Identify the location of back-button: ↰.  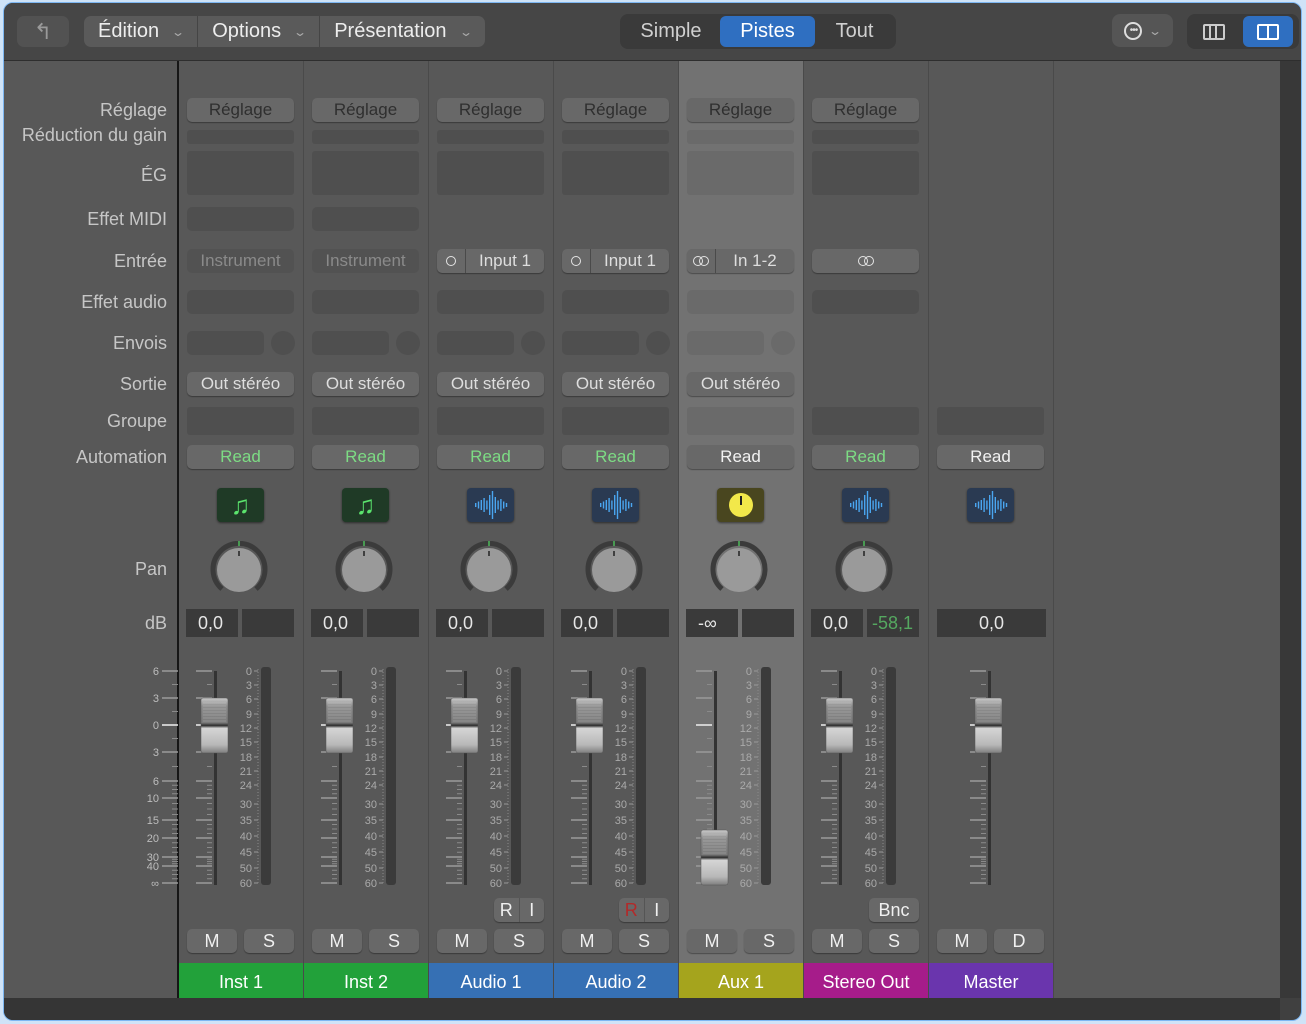
(43, 31).